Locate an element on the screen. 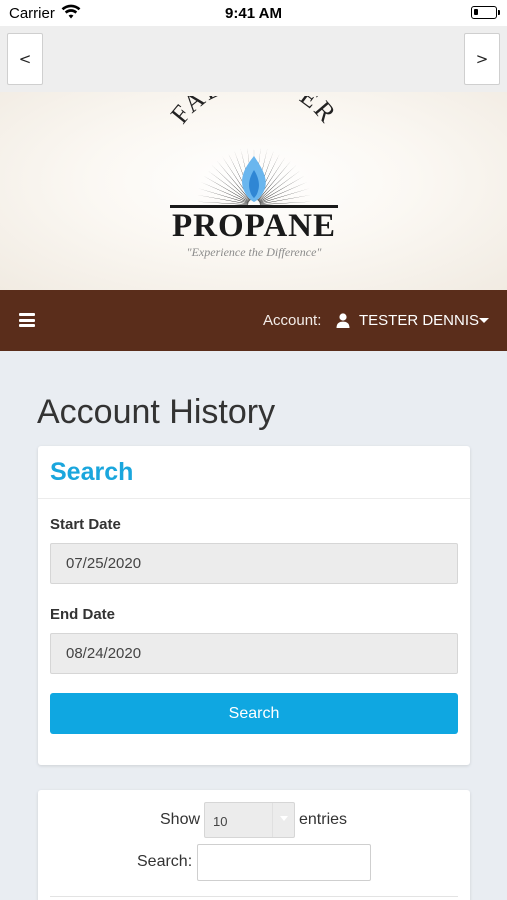 This screenshot has width=507, height=900. select-arrow-box is located at coordinates (283, 820).